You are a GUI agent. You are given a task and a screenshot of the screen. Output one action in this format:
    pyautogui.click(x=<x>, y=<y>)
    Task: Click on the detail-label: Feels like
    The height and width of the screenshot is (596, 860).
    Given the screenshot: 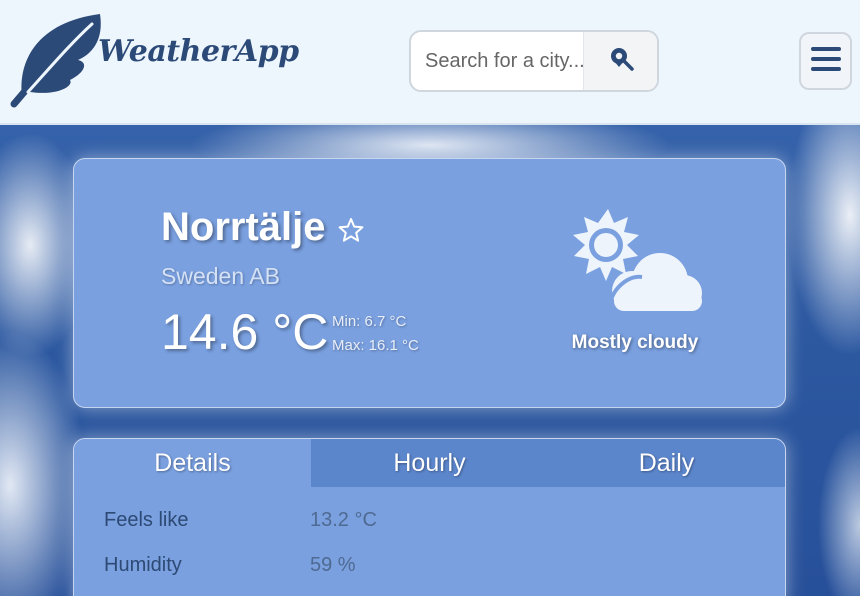 What is the action you would take?
    pyautogui.click(x=146, y=520)
    